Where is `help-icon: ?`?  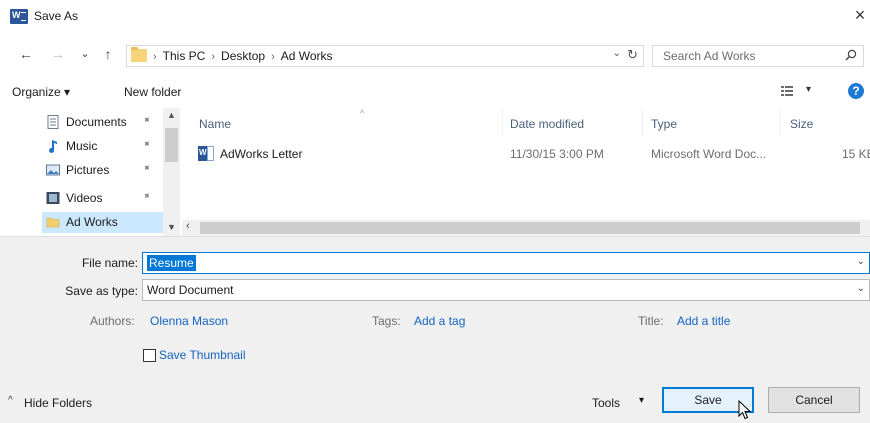 help-icon: ? is located at coordinates (856, 91).